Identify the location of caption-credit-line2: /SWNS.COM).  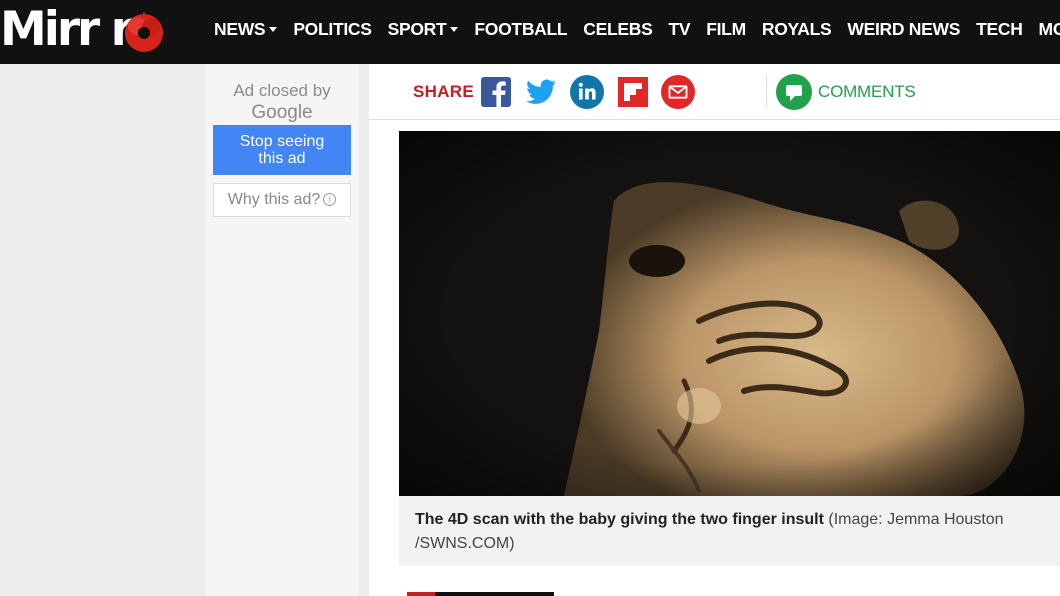
(465, 543).